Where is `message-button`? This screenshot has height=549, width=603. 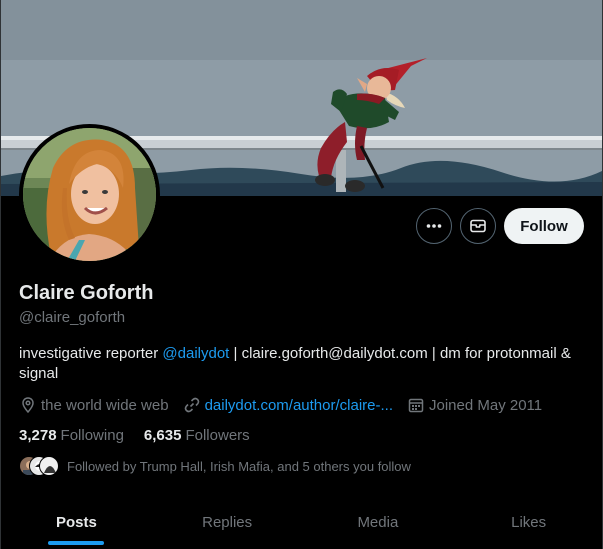 message-button is located at coordinates (478, 226).